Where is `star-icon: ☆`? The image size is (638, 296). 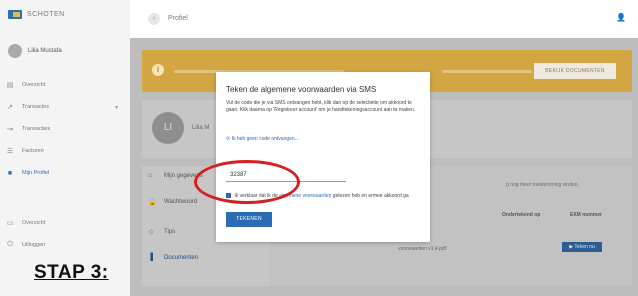 star-icon: ☆ is located at coordinates (151, 232).